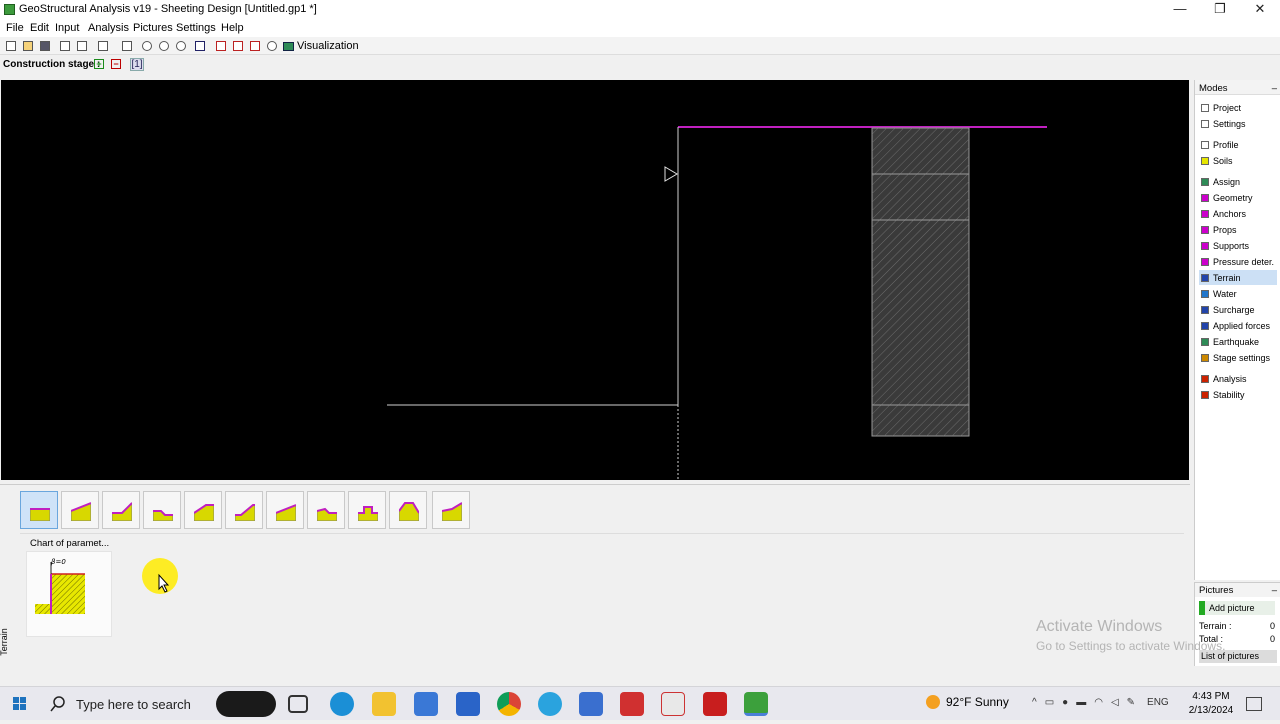 The image size is (1280, 724). I want to click on mode-label: Props, so click(1225, 229).